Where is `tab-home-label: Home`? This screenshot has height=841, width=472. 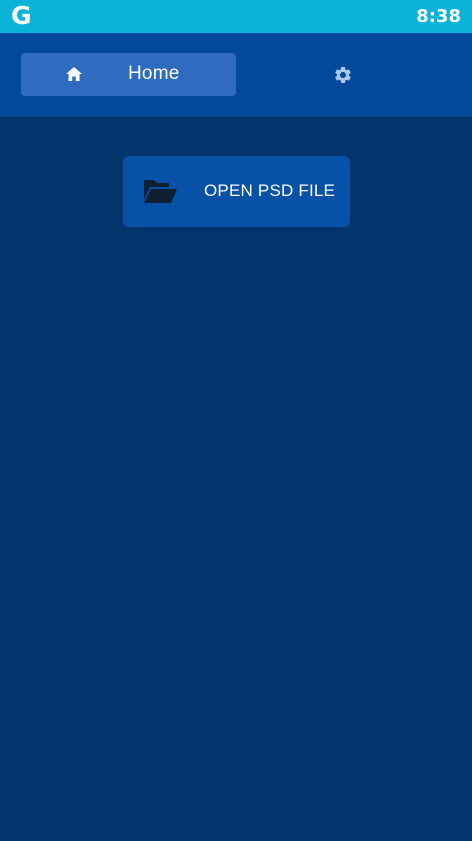 tab-home-label: Home is located at coordinates (154, 73).